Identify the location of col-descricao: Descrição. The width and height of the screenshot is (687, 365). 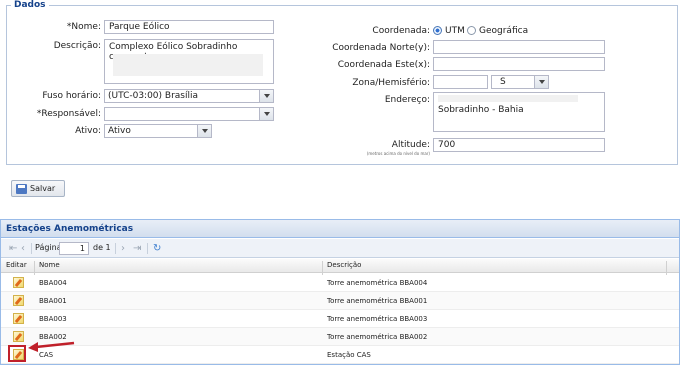
(344, 265).